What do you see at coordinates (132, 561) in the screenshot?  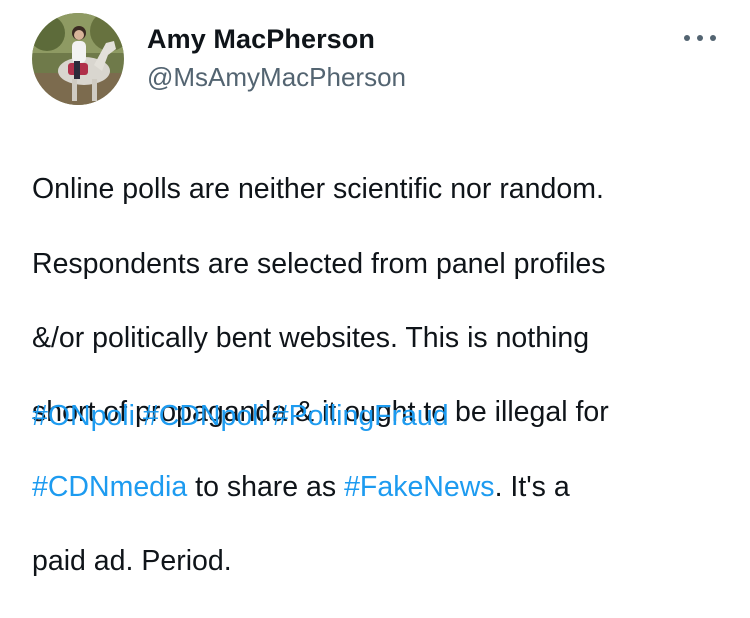 I see `tweet-line: paid ad. Period.` at bounding box center [132, 561].